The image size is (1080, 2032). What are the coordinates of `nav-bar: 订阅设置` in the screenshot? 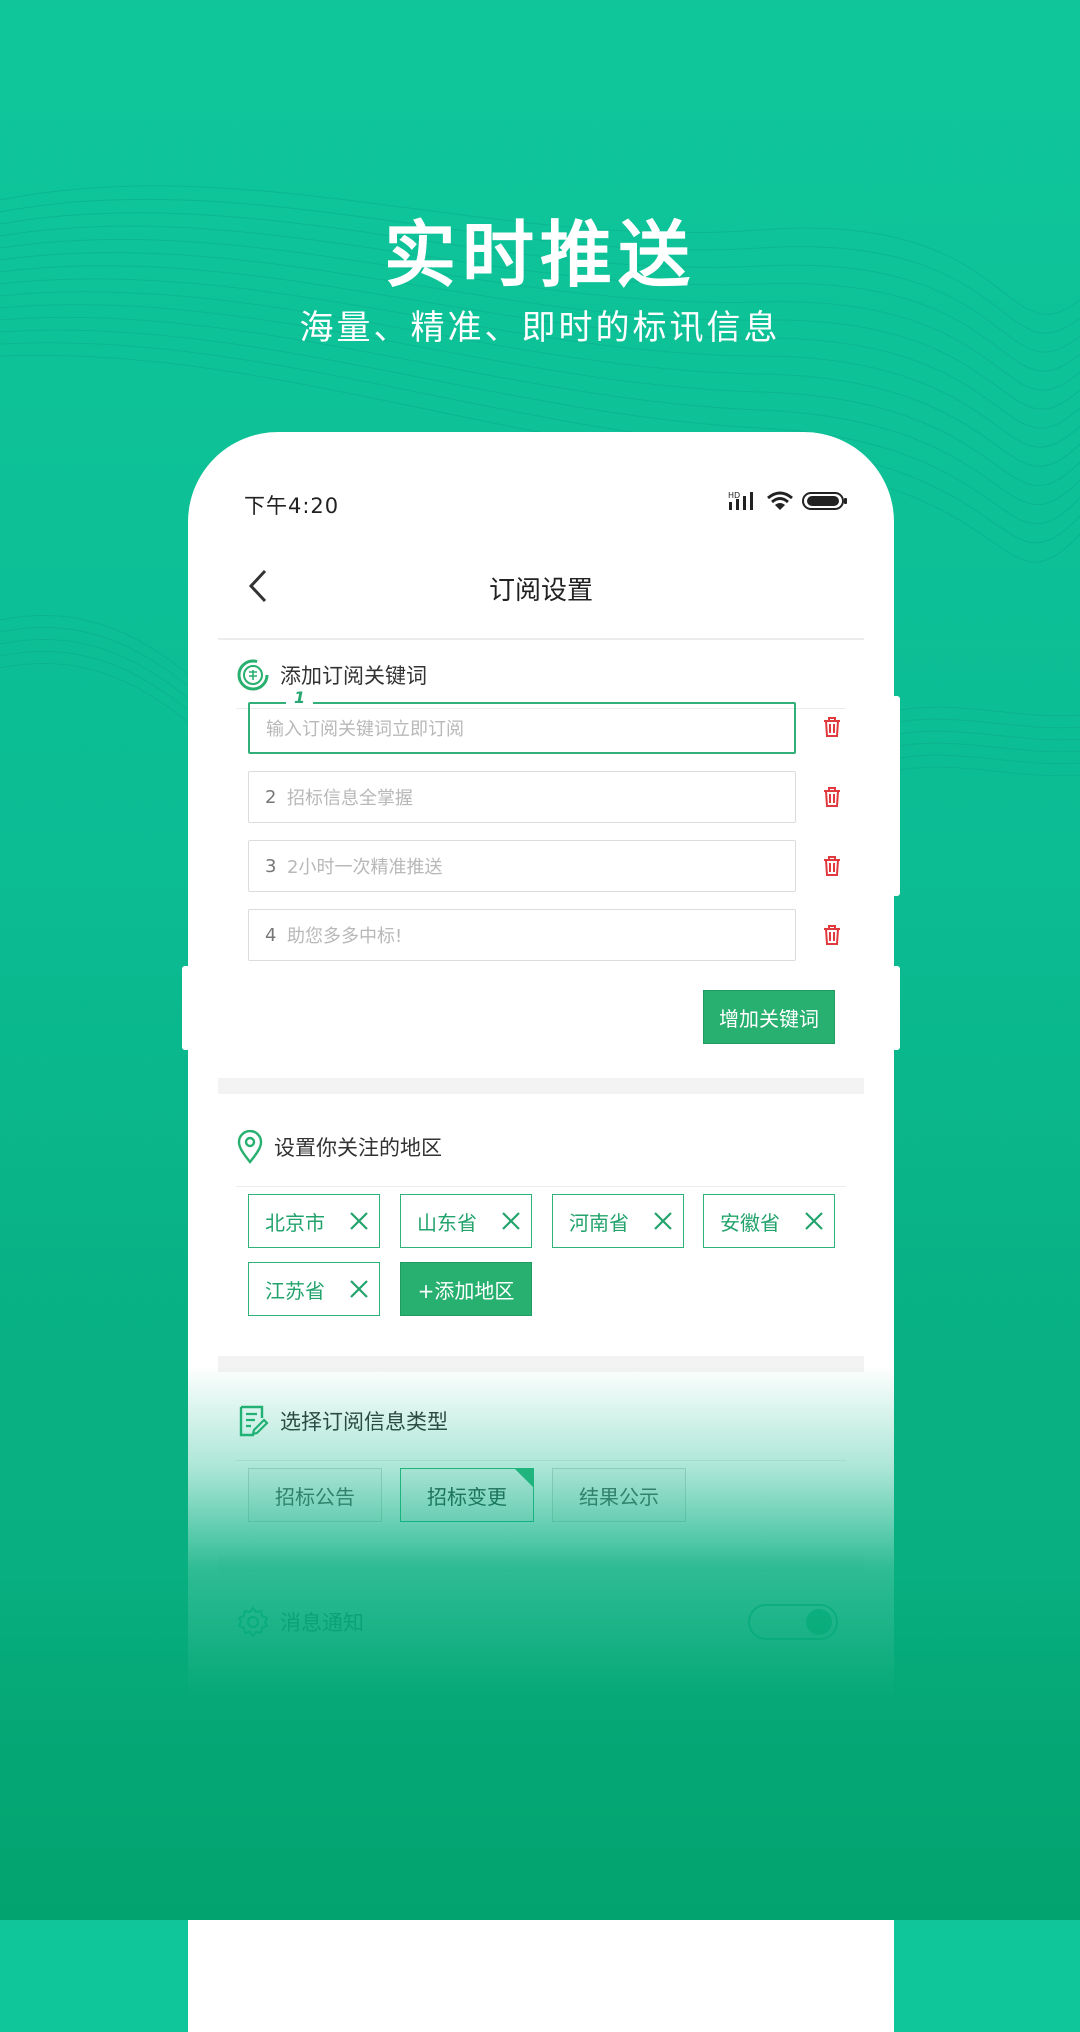 It's located at (541, 592).